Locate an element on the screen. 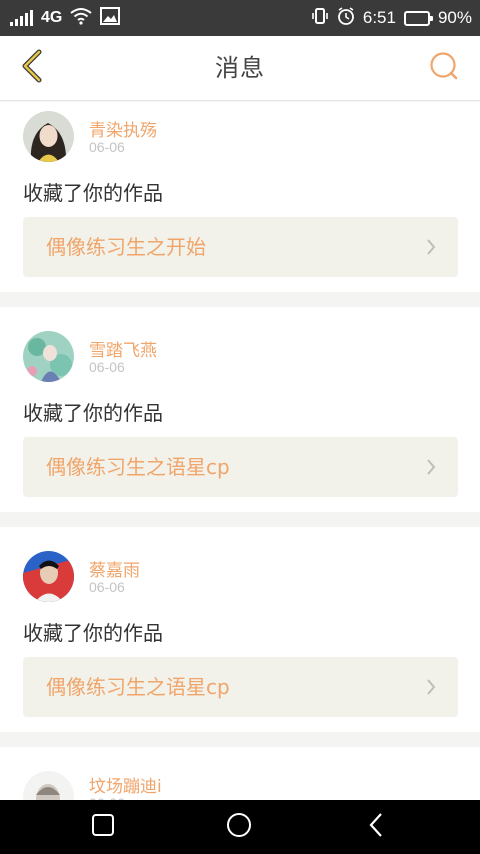  search-button is located at coordinates (444, 68).